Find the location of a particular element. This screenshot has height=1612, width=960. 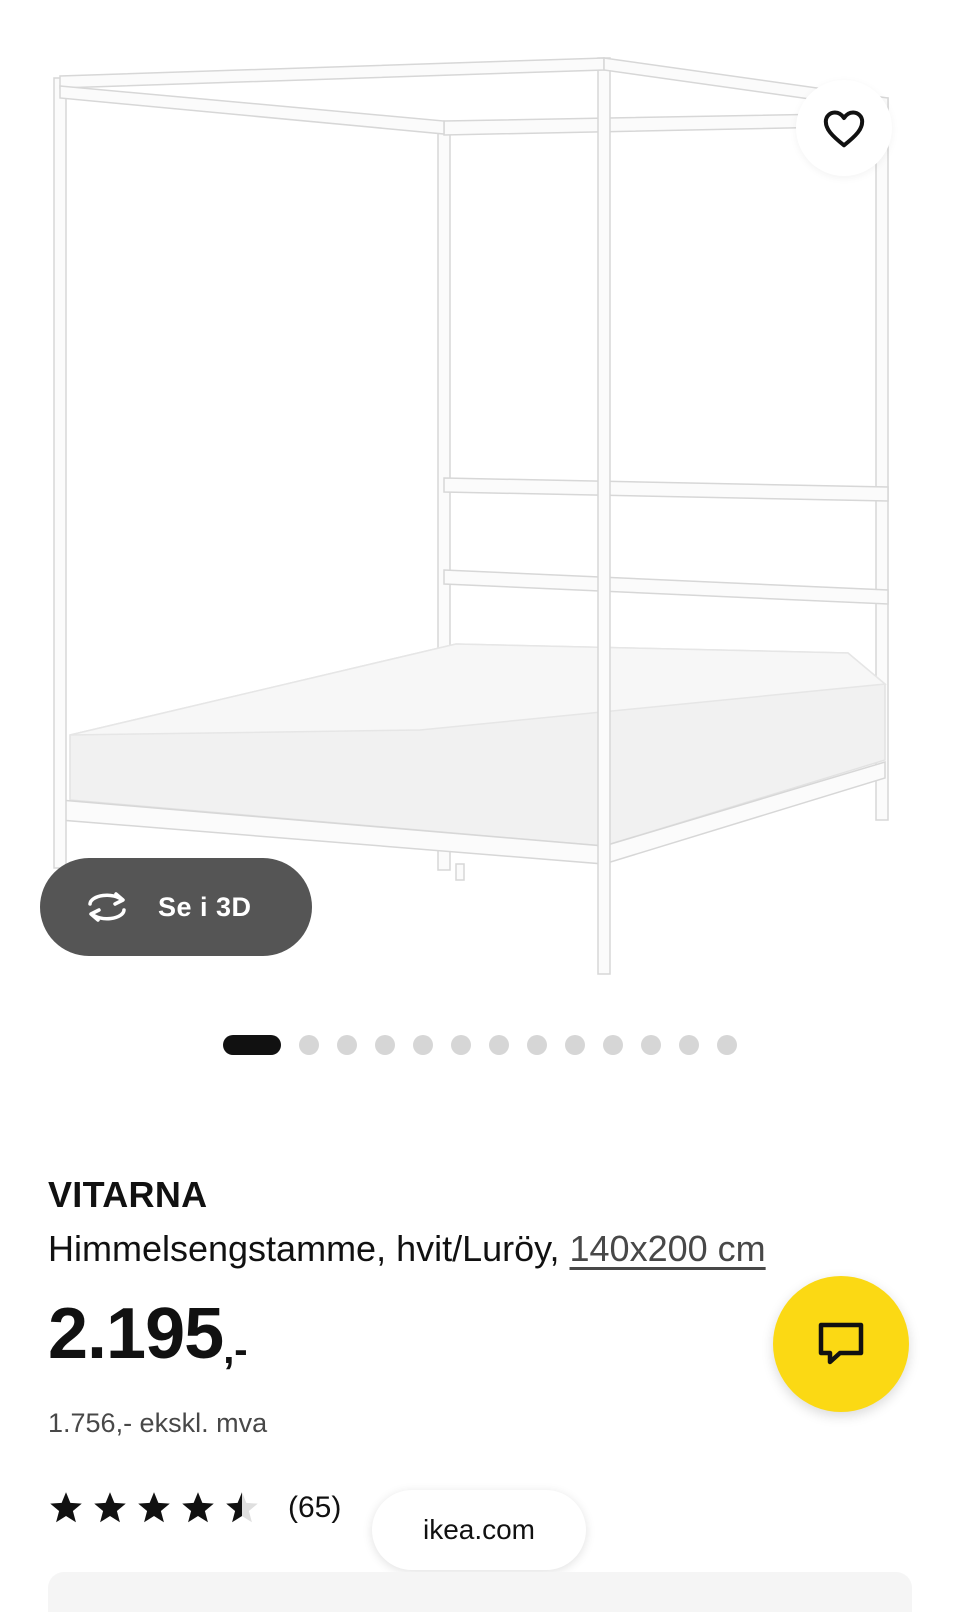

favorite-button is located at coordinates (844, 128).